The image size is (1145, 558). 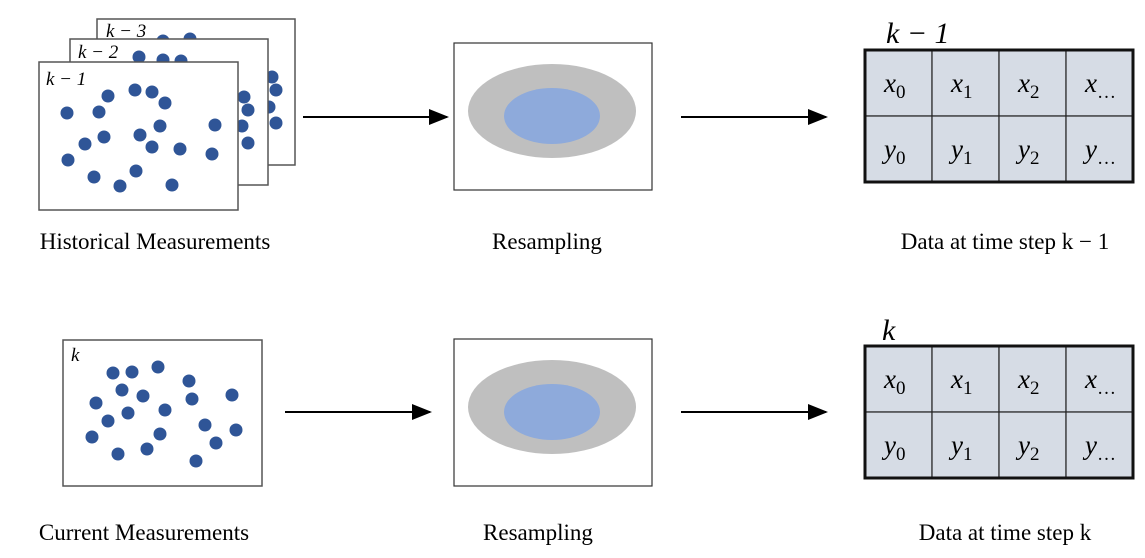 I want to click on frame-label: k − 2, so click(x=98, y=52).